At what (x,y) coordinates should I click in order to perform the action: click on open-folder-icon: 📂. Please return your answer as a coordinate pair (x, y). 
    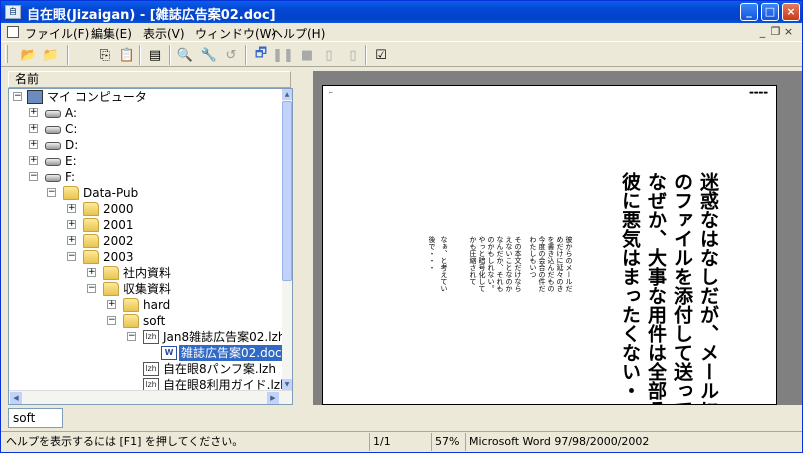
    Looking at the image, I should click on (29, 55).